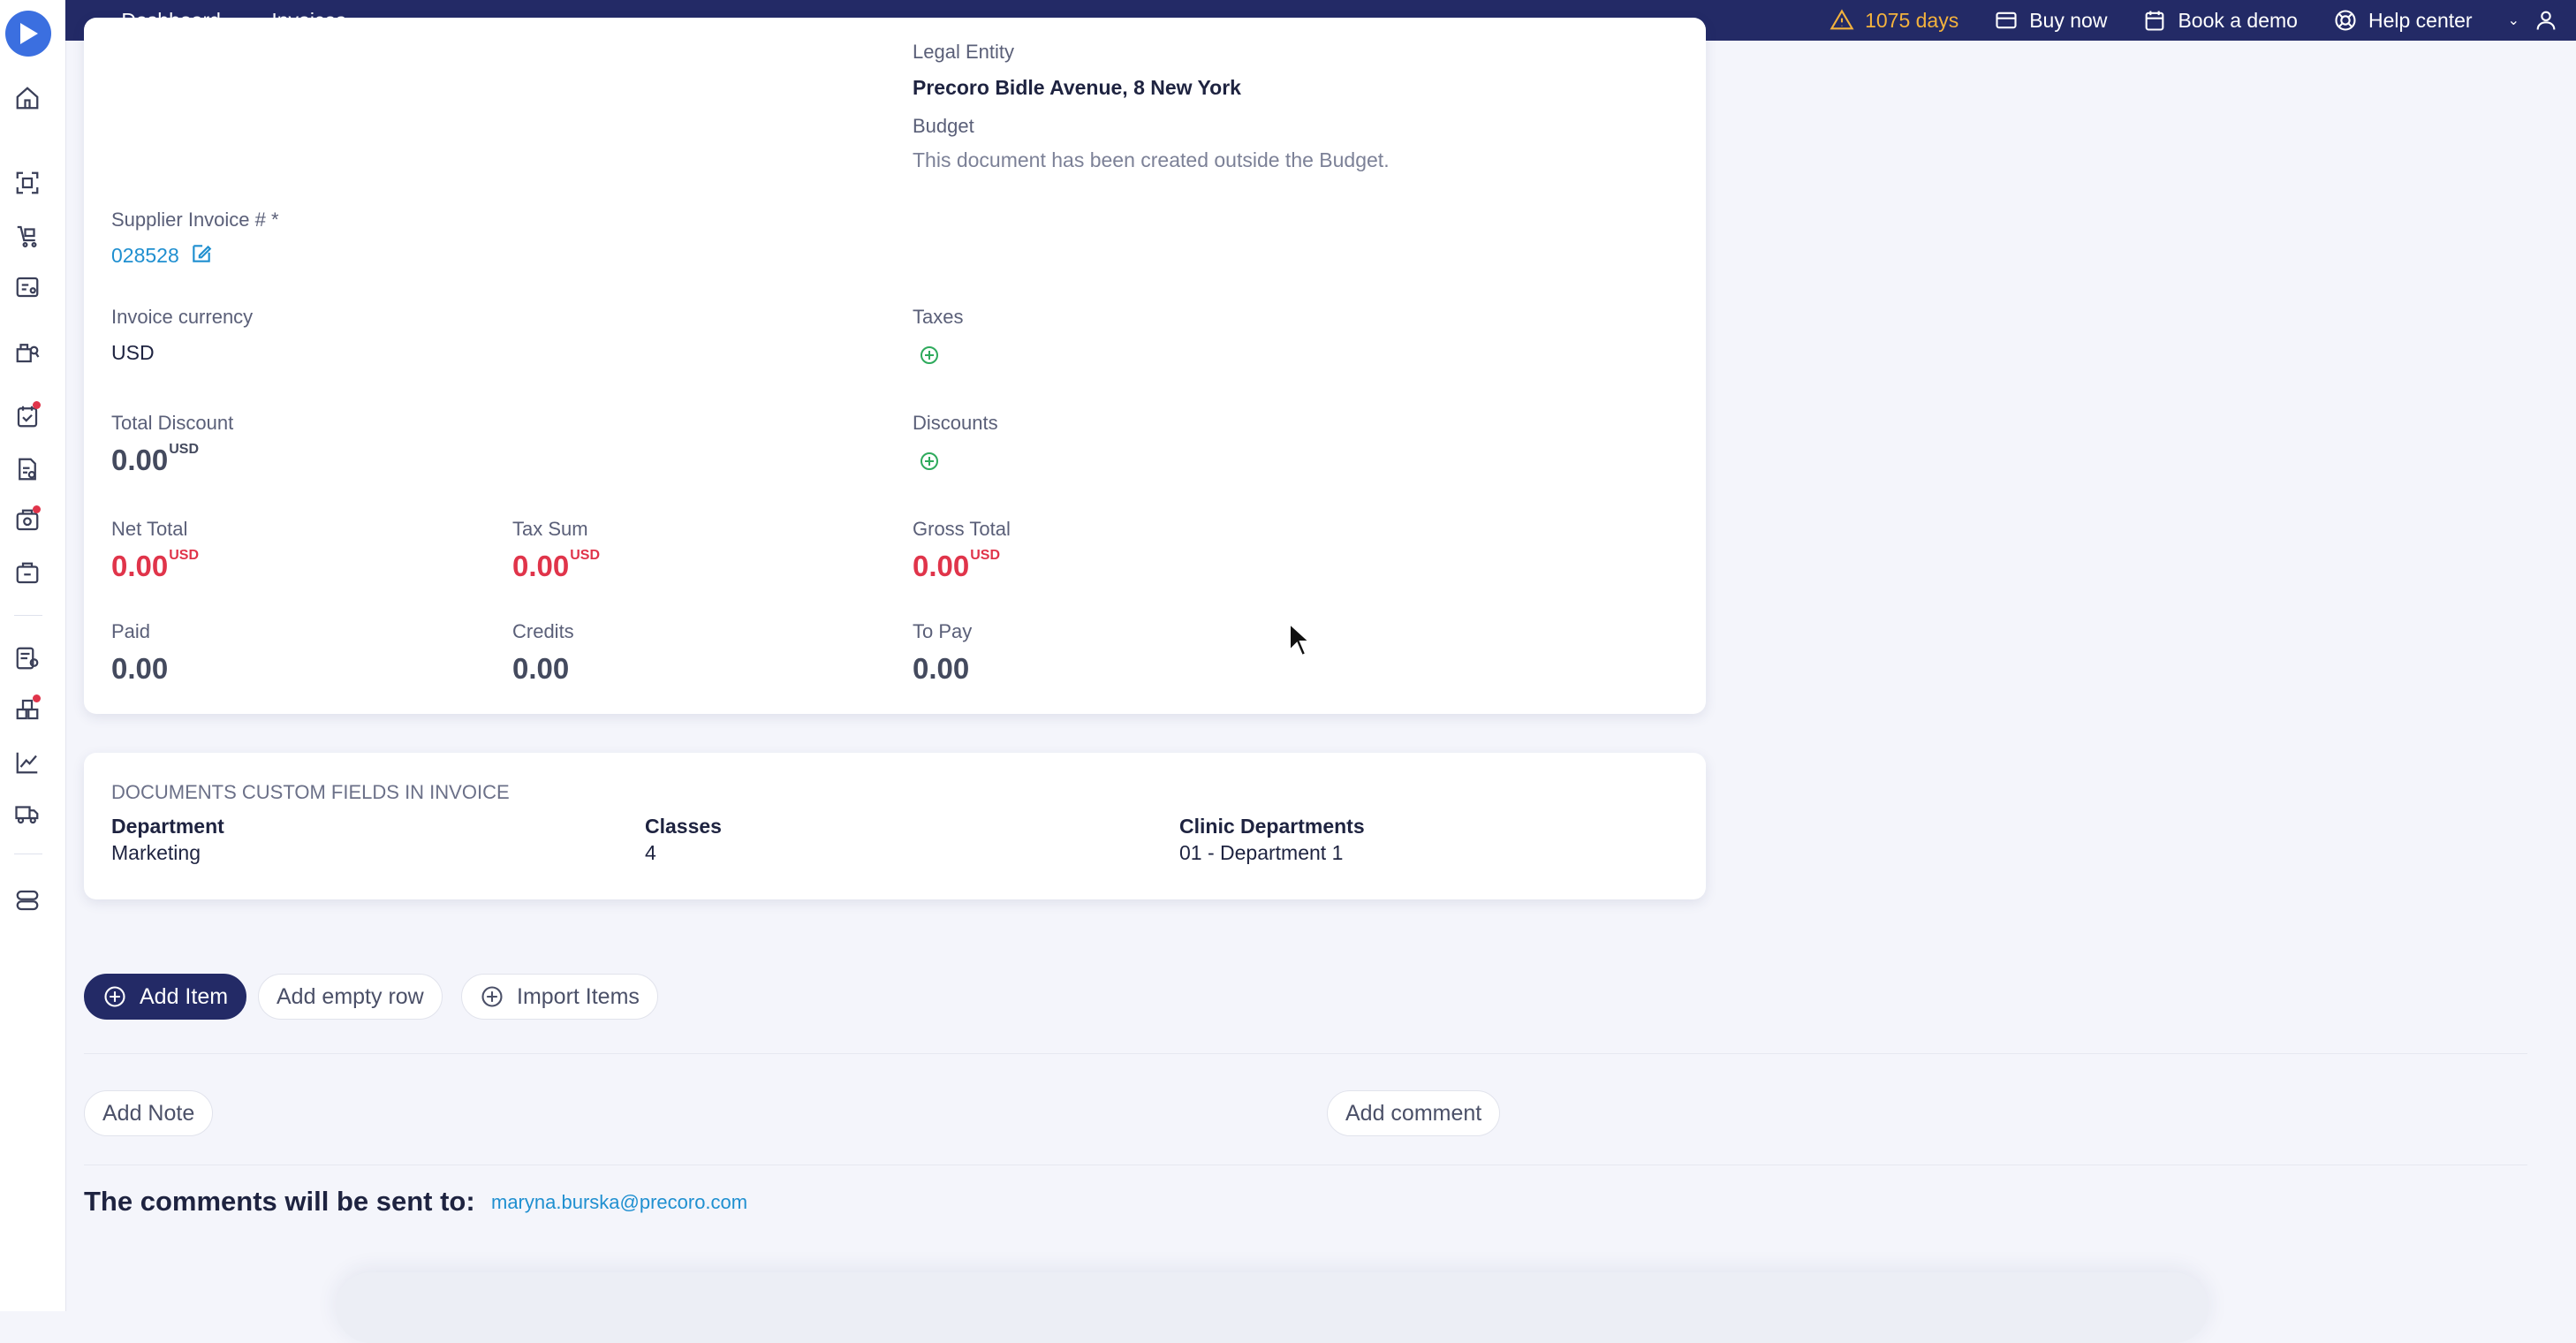 The width and height of the screenshot is (2576, 1343). What do you see at coordinates (2345, 20) in the screenshot?
I see `lifebuoy-icon` at bounding box center [2345, 20].